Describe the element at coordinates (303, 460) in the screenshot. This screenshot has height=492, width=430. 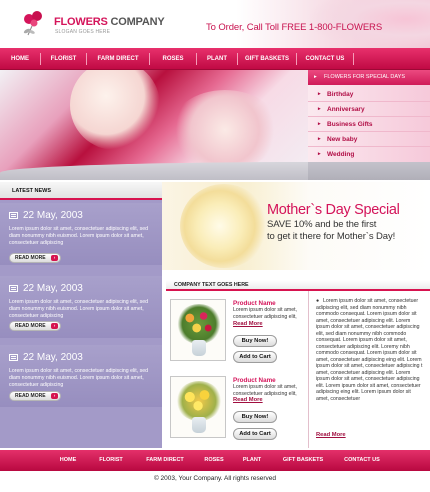
I see `footer-nav-gift-baskets: GIFT BASKETS` at that location.